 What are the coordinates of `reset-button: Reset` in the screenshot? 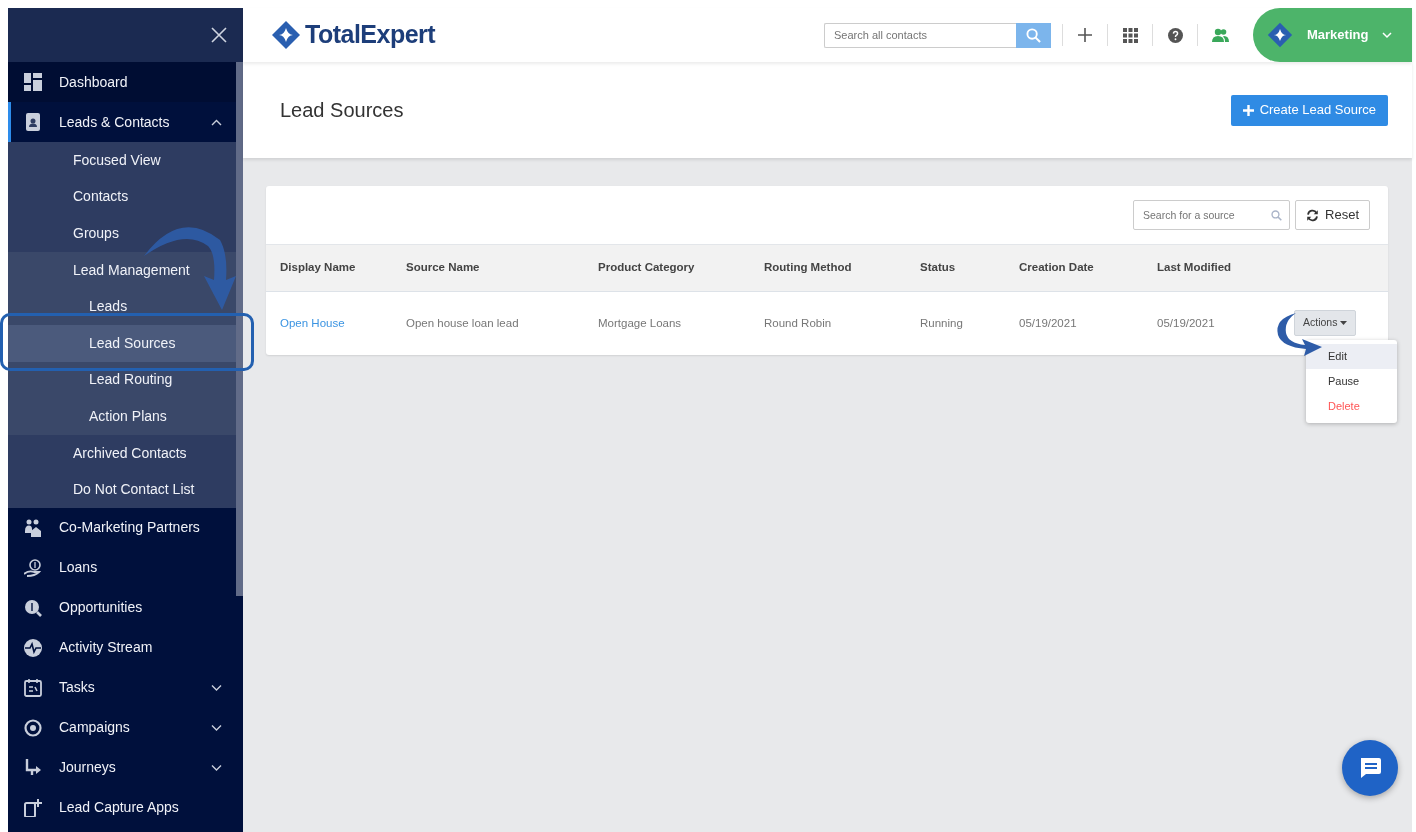 It's located at (1332, 215).